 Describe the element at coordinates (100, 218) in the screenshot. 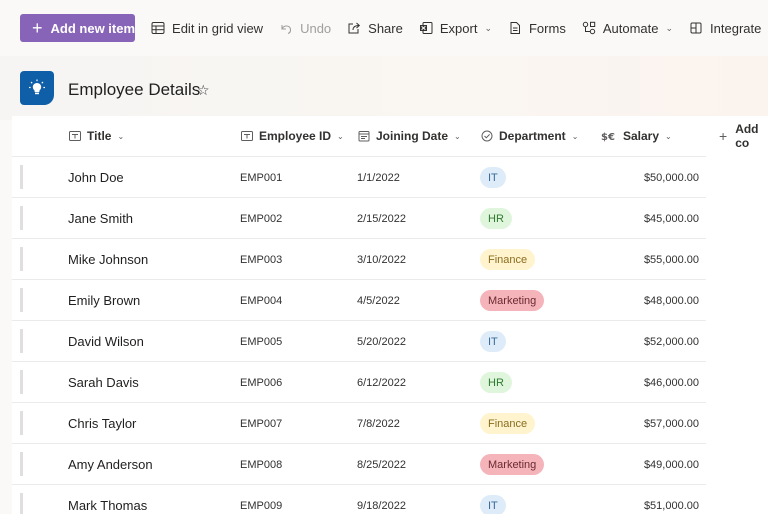

I see `cell-title: Jane Smith` at that location.